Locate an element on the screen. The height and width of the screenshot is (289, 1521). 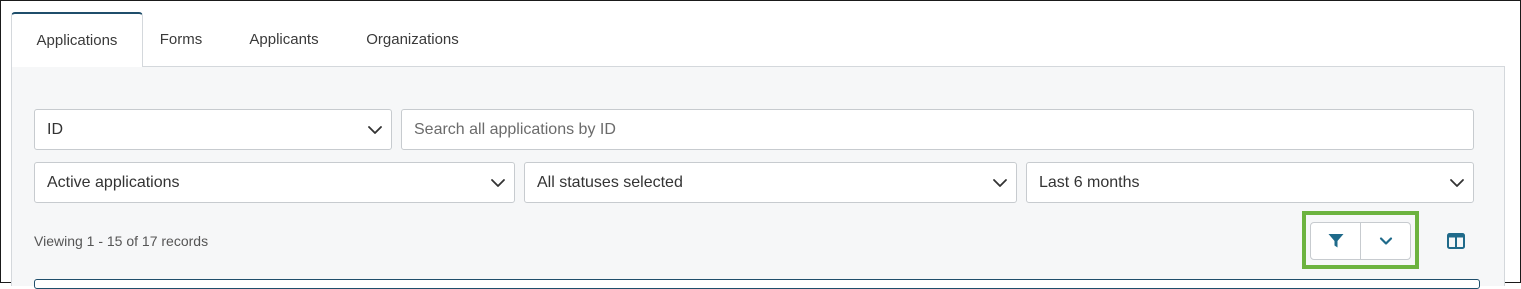
tab-label: Forms is located at coordinates (181, 39).